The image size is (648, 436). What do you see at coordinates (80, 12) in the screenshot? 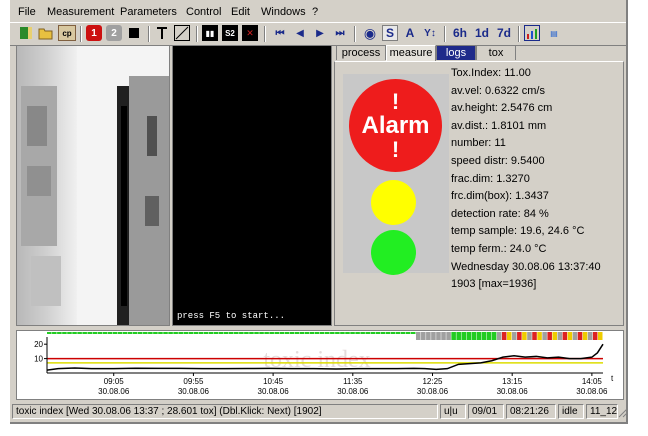
I see `menu-measurement: Measurement` at bounding box center [80, 12].